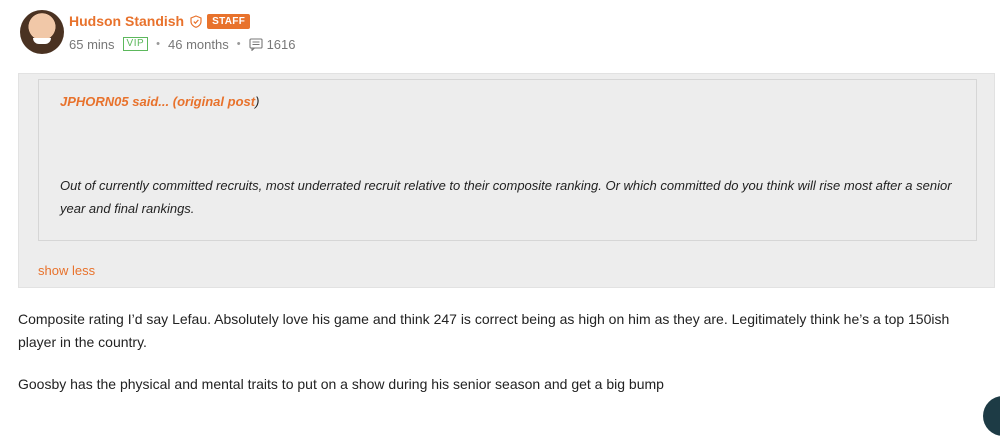  What do you see at coordinates (135, 44) in the screenshot?
I see `vip-badge: VIP` at bounding box center [135, 44].